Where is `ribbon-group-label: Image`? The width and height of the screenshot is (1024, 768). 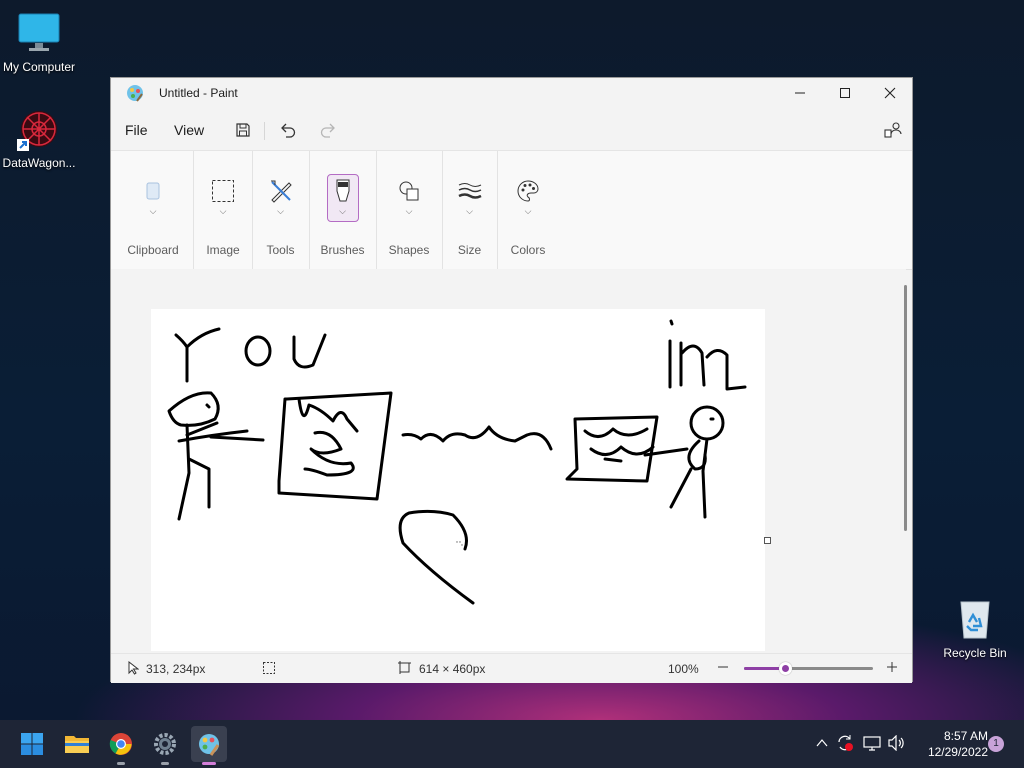
ribbon-group-label: Image is located at coordinates (223, 250).